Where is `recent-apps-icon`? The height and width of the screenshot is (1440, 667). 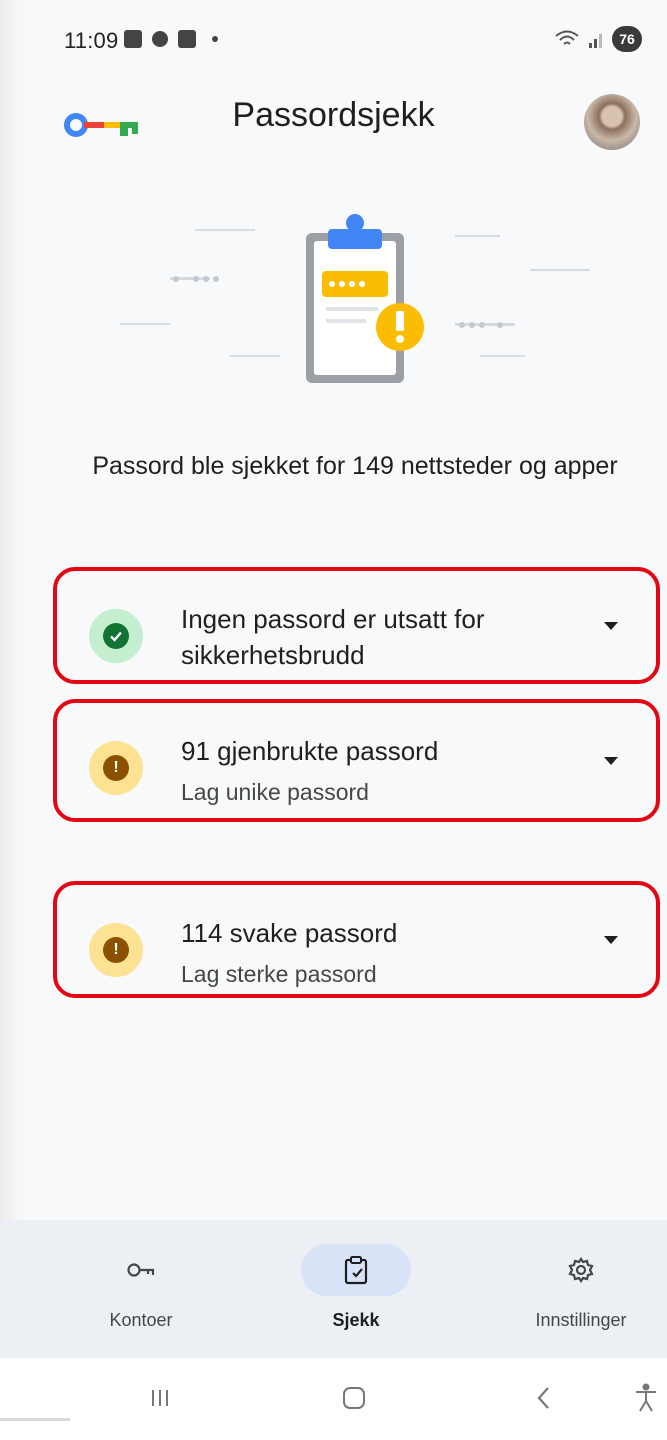 recent-apps-icon is located at coordinates (160, 1398).